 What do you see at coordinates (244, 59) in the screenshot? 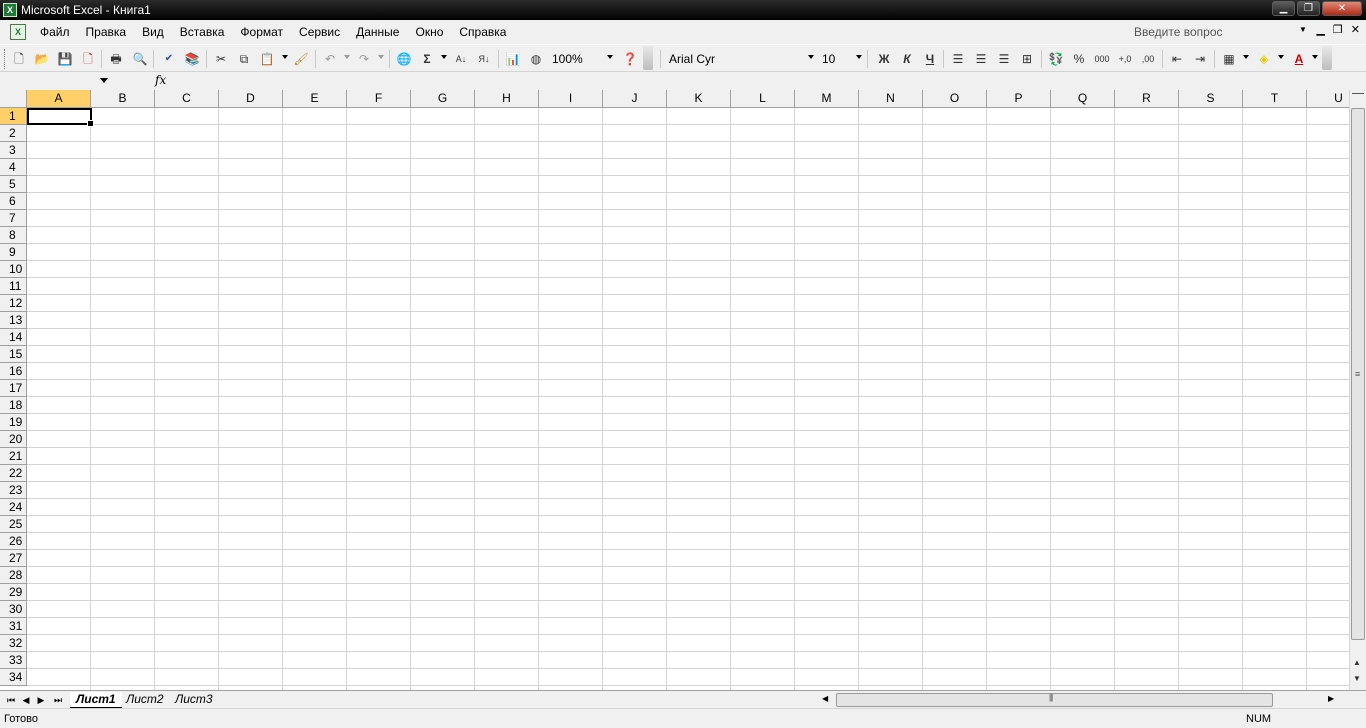
I see `copy-icon: ⧉` at bounding box center [244, 59].